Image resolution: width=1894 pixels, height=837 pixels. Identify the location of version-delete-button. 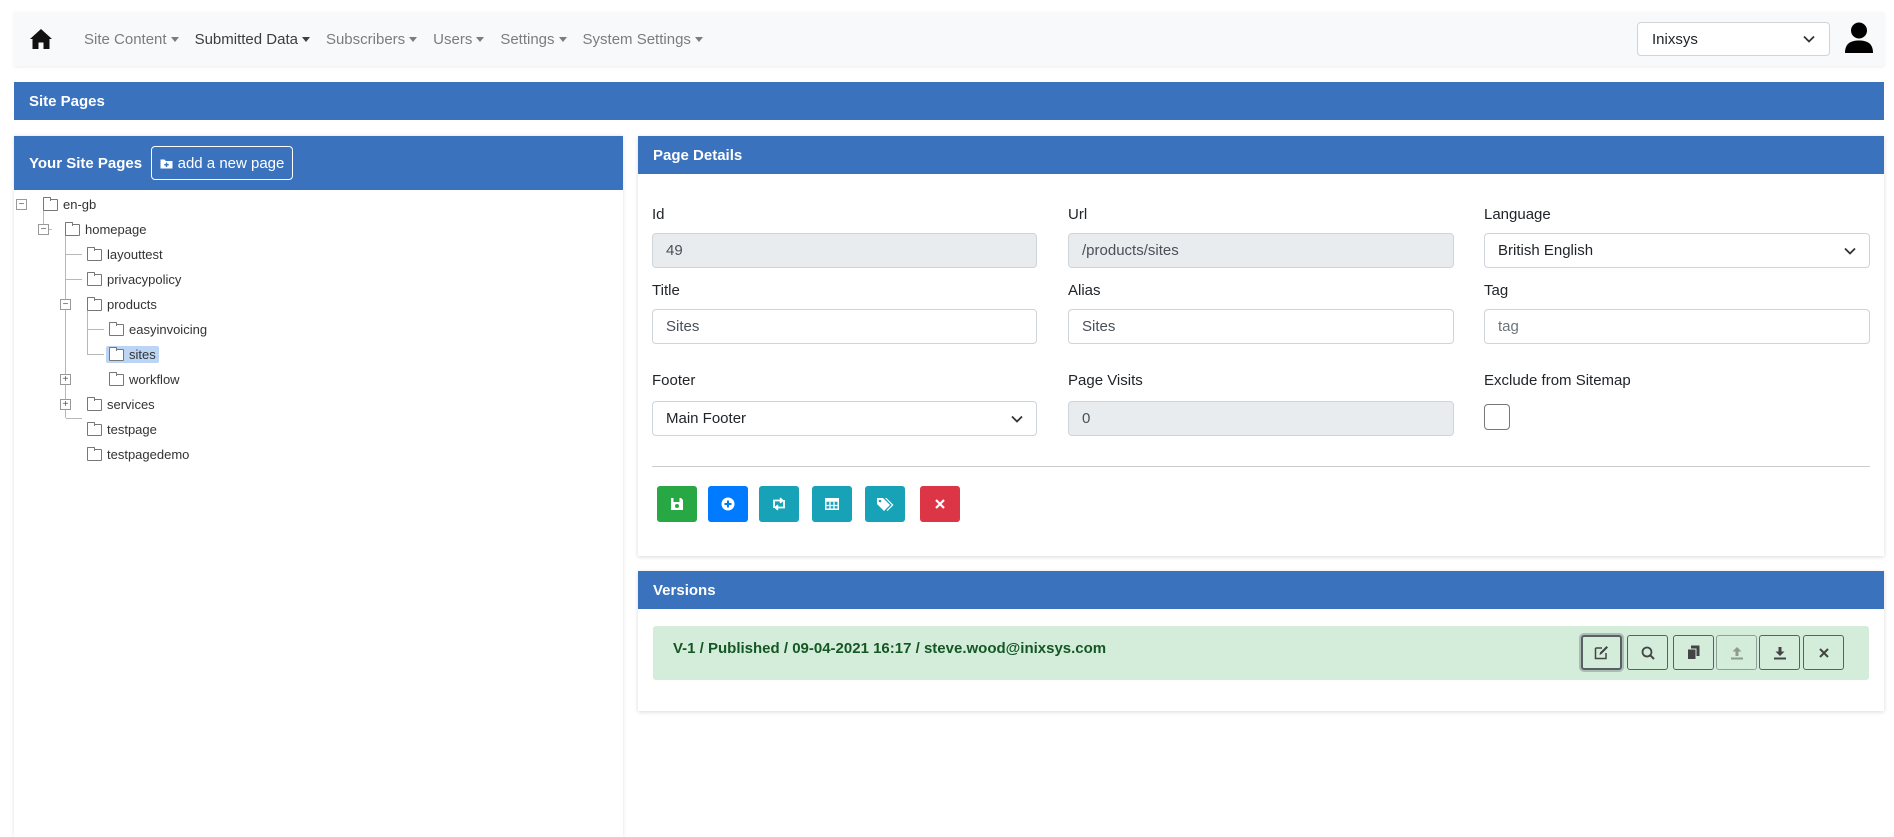
(1823, 652).